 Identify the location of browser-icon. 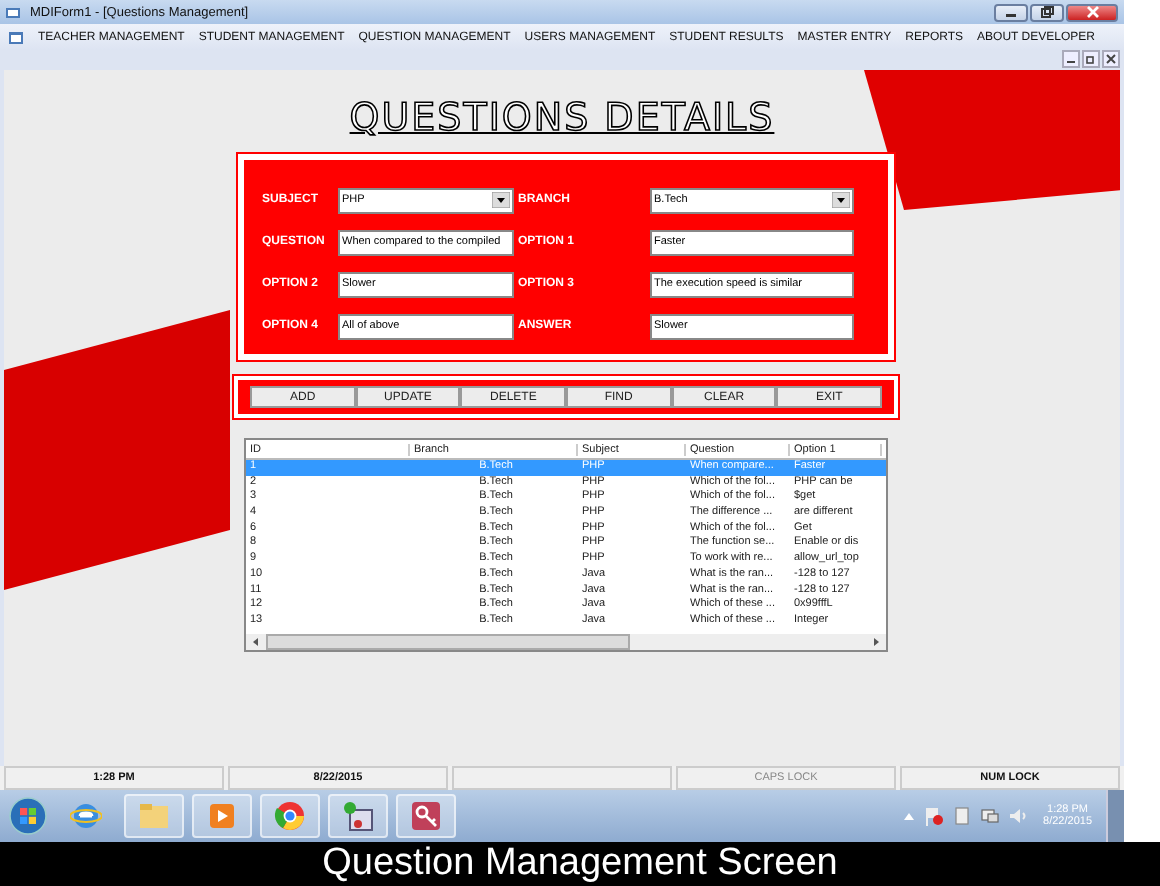
(290, 816).